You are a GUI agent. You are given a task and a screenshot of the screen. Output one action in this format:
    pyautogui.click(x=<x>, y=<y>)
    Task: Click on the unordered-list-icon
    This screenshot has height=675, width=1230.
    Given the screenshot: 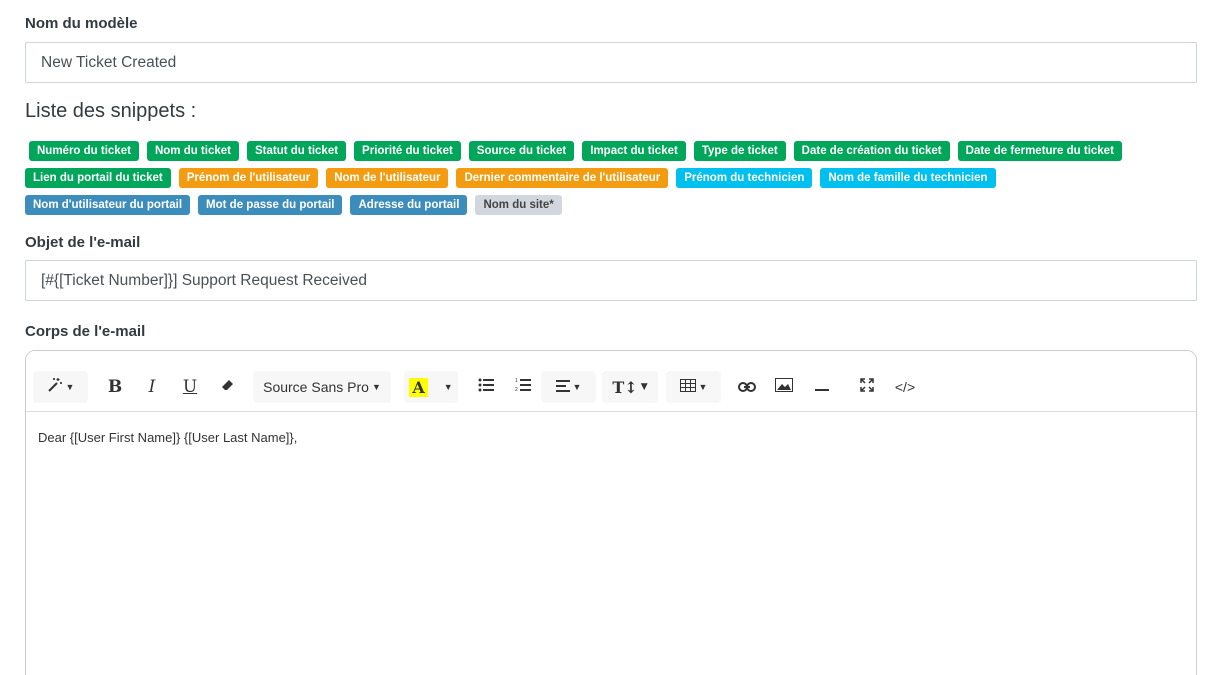 What is the action you would take?
    pyautogui.click(x=486, y=387)
    